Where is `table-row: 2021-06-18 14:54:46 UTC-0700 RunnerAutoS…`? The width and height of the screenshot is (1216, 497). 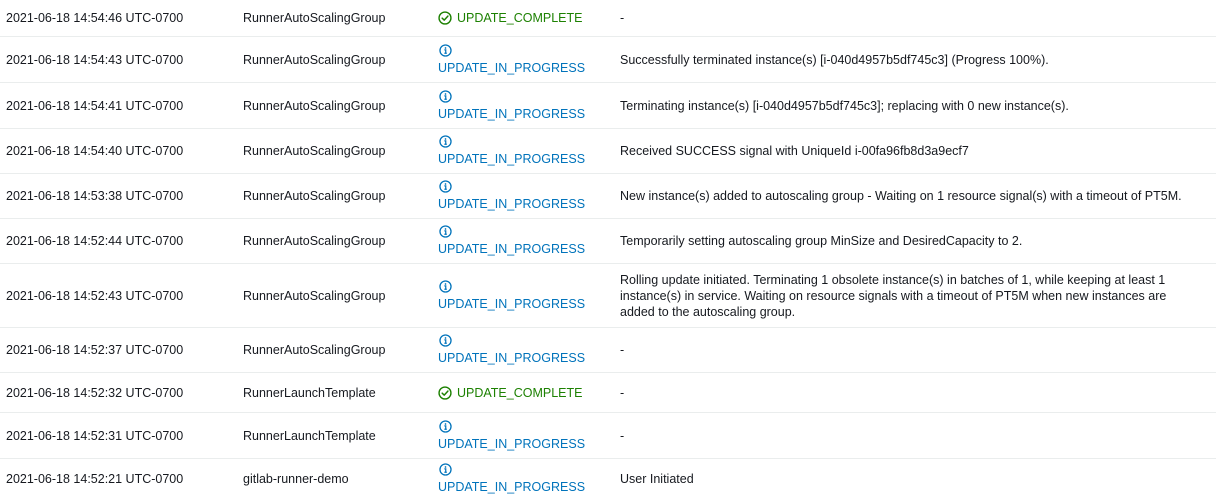 table-row: 2021-06-18 14:54:46 UTC-0700 RunnerAutoS… is located at coordinates (608, 18).